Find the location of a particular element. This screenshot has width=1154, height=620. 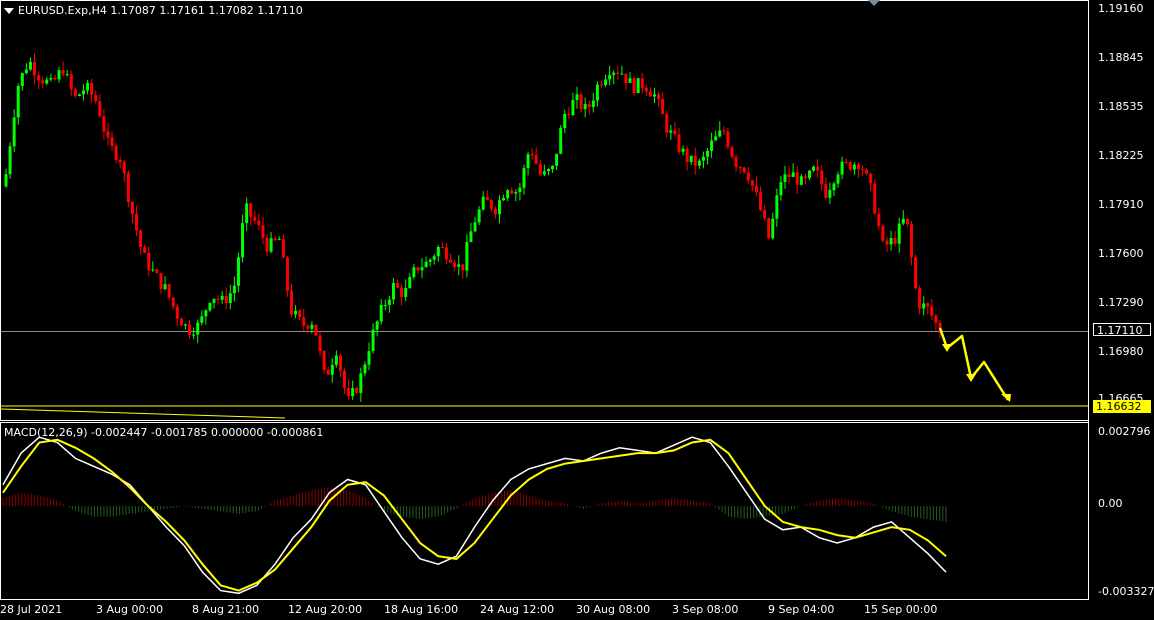

price-tick: 1.17600 is located at coordinates (1121, 253).